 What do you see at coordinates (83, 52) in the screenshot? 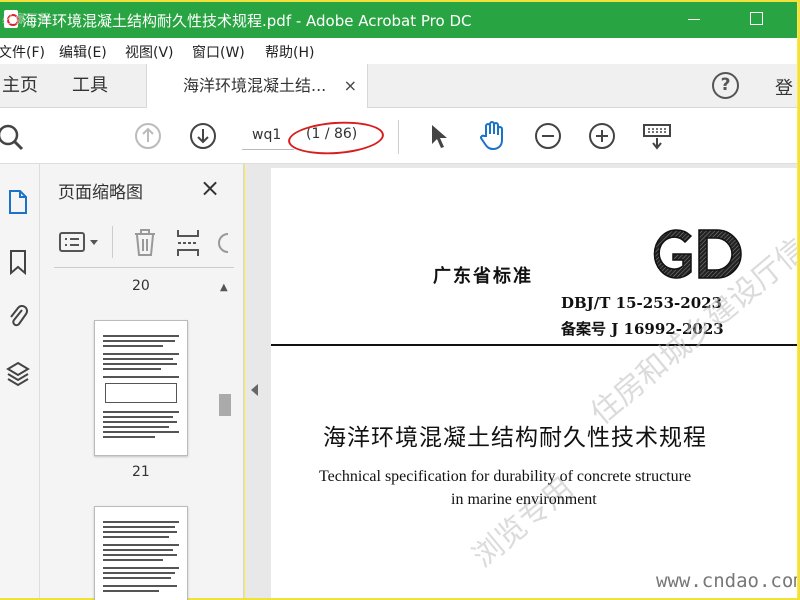
I see `menu-edit: 编辑(E)` at bounding box center [83, 52].